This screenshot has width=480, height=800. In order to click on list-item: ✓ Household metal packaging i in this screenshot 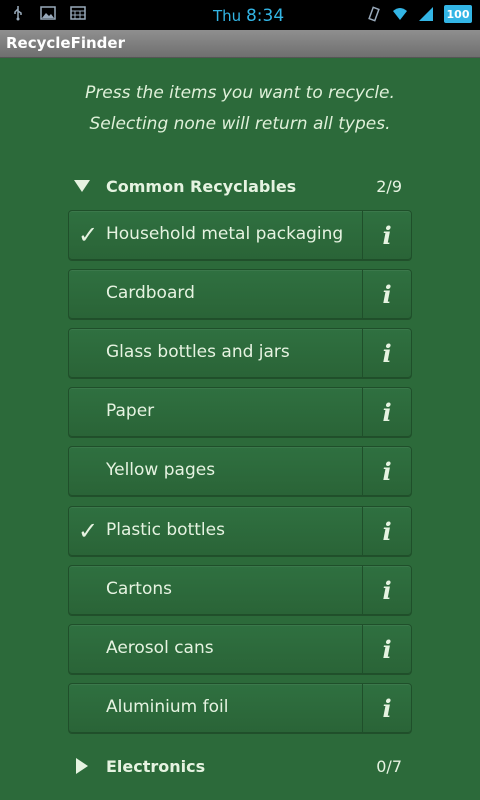, I will do `click(240, 235)`.